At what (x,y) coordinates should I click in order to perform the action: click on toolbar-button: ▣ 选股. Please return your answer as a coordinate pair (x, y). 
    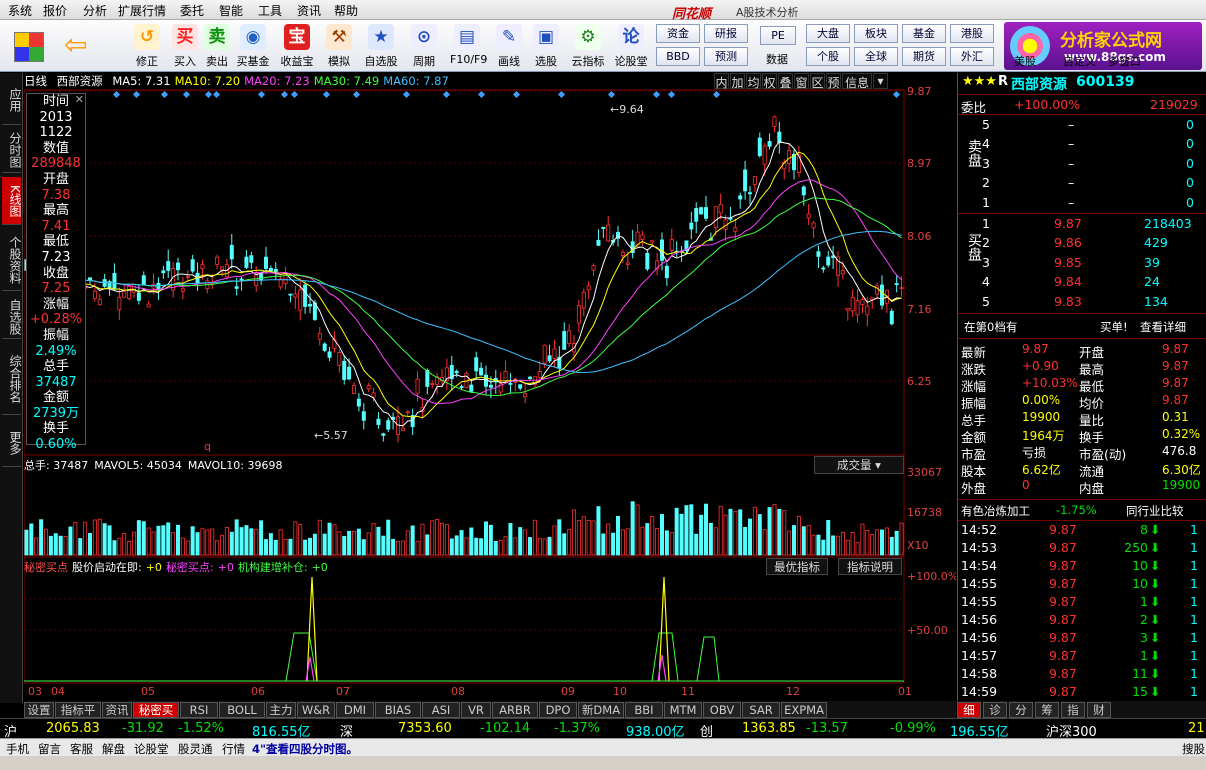
    Looking at the image, I should click on (546, 46).